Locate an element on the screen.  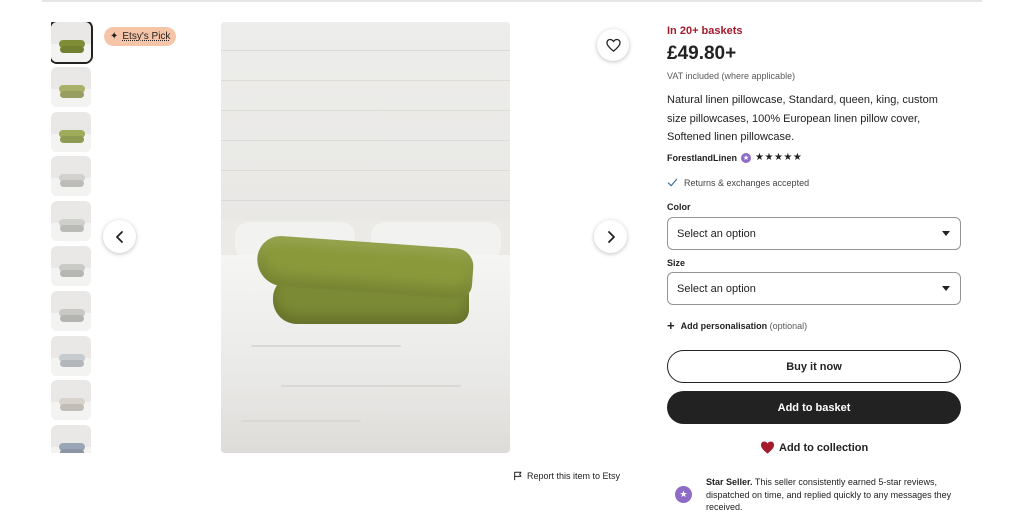
color-select-value: Select an option is located at coordinates (716, 233).